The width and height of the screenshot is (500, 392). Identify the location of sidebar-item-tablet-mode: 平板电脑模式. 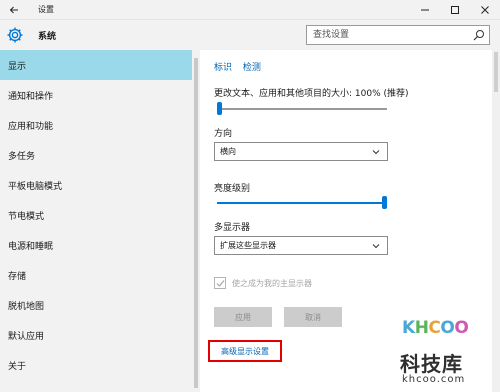
(96, 185).